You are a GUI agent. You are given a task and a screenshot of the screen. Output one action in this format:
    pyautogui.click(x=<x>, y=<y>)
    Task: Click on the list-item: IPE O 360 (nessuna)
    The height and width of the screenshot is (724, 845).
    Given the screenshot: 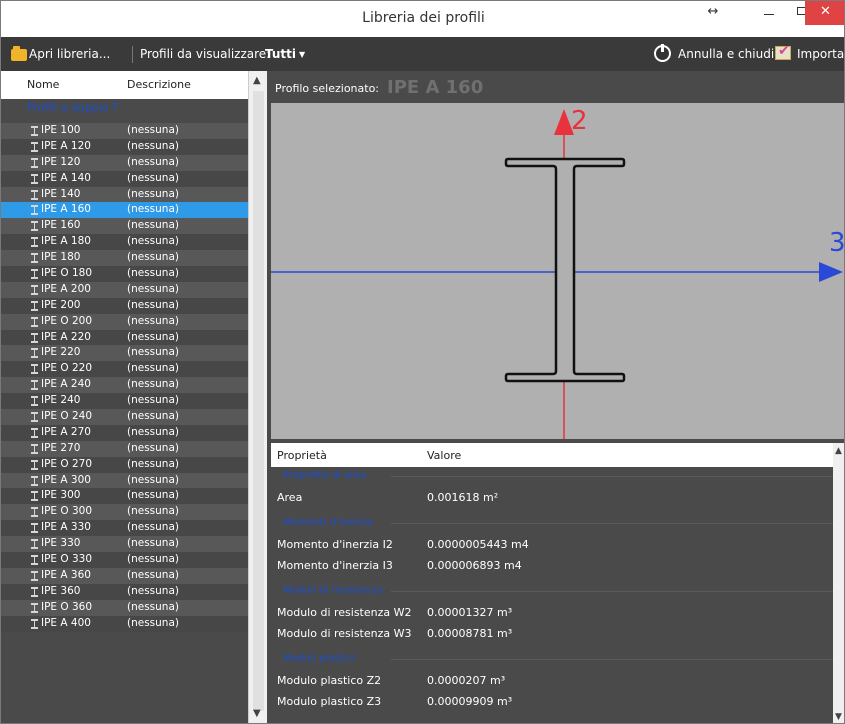 What is the action you would take?
    pyautogui.click(x=124, y=607)
    